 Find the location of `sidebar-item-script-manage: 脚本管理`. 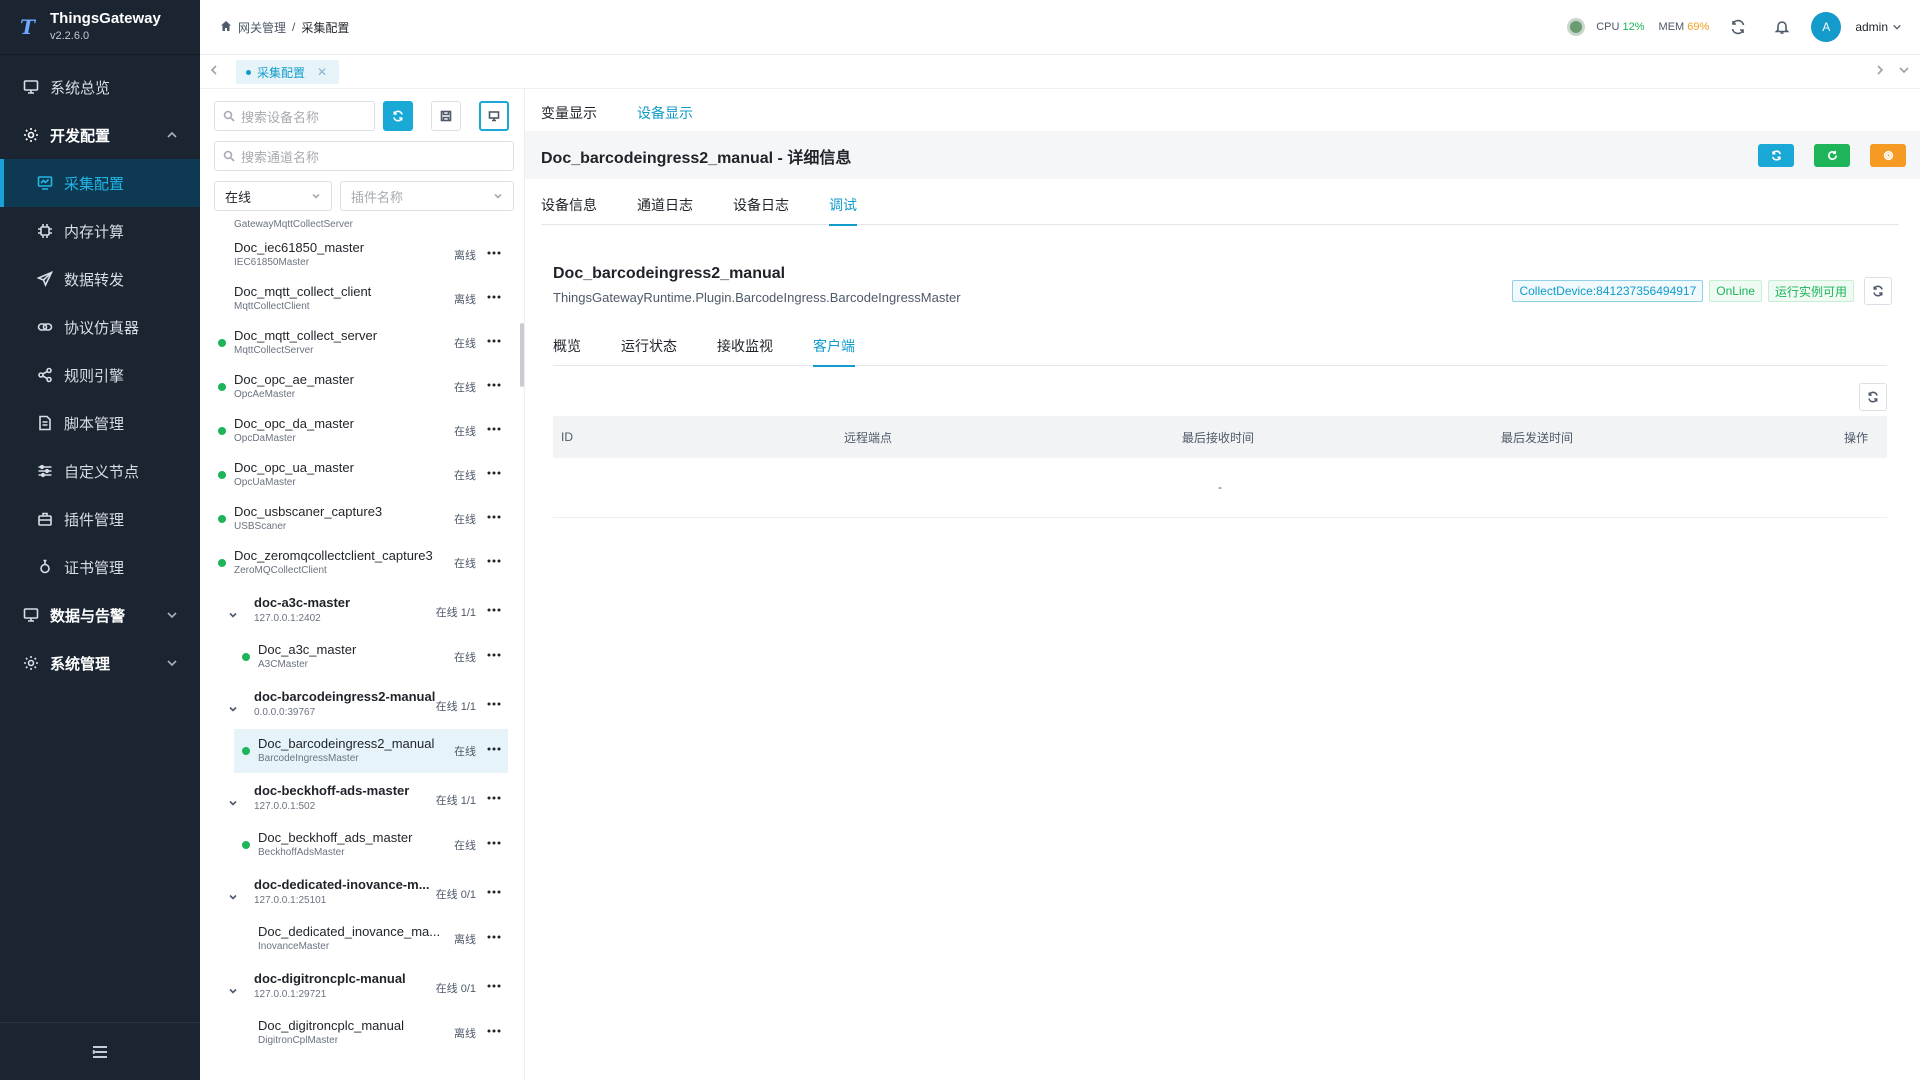

sidebar-item-script-manage: 脚本管理 is located at coordinates (100, 423).